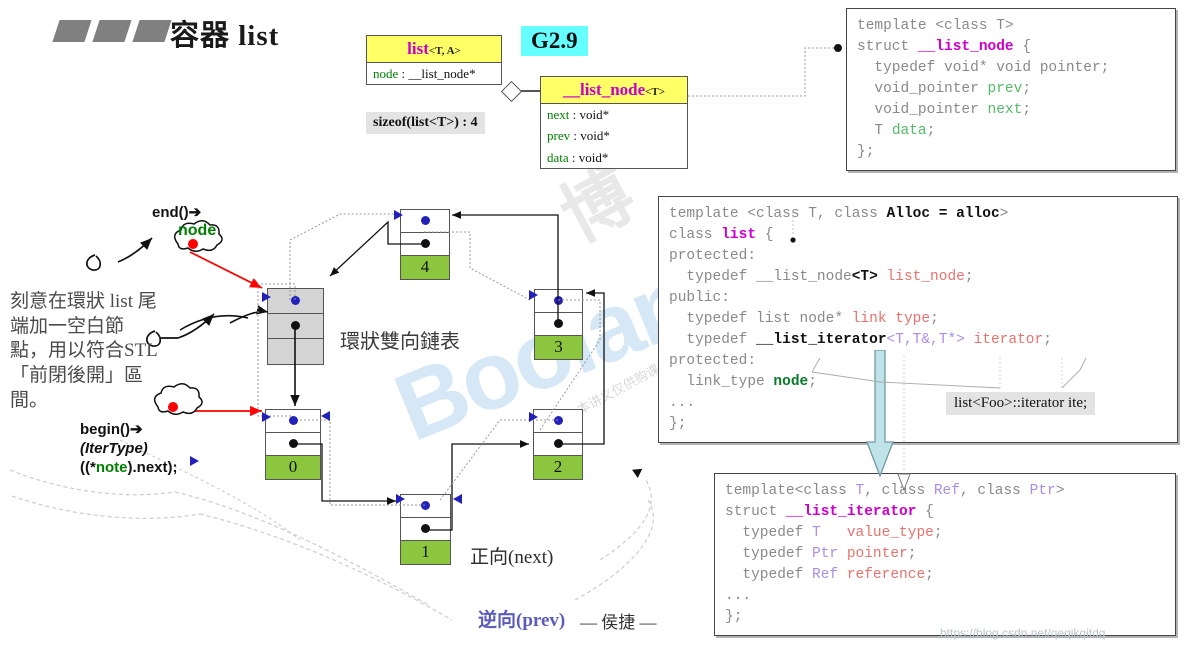  I want to click on list-node-4: 4, so click(425, 244).